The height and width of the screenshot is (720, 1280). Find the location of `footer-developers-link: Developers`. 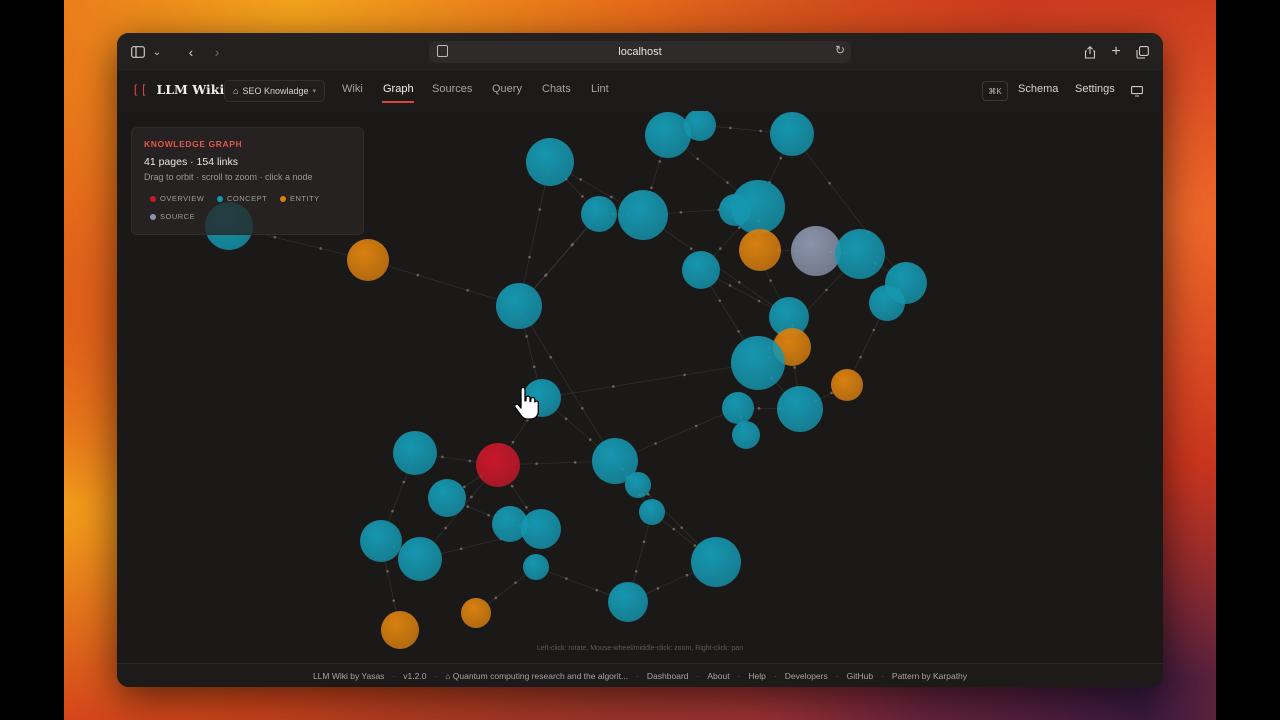

footer-developers-link: Developers is located at coordinates (806, 676).